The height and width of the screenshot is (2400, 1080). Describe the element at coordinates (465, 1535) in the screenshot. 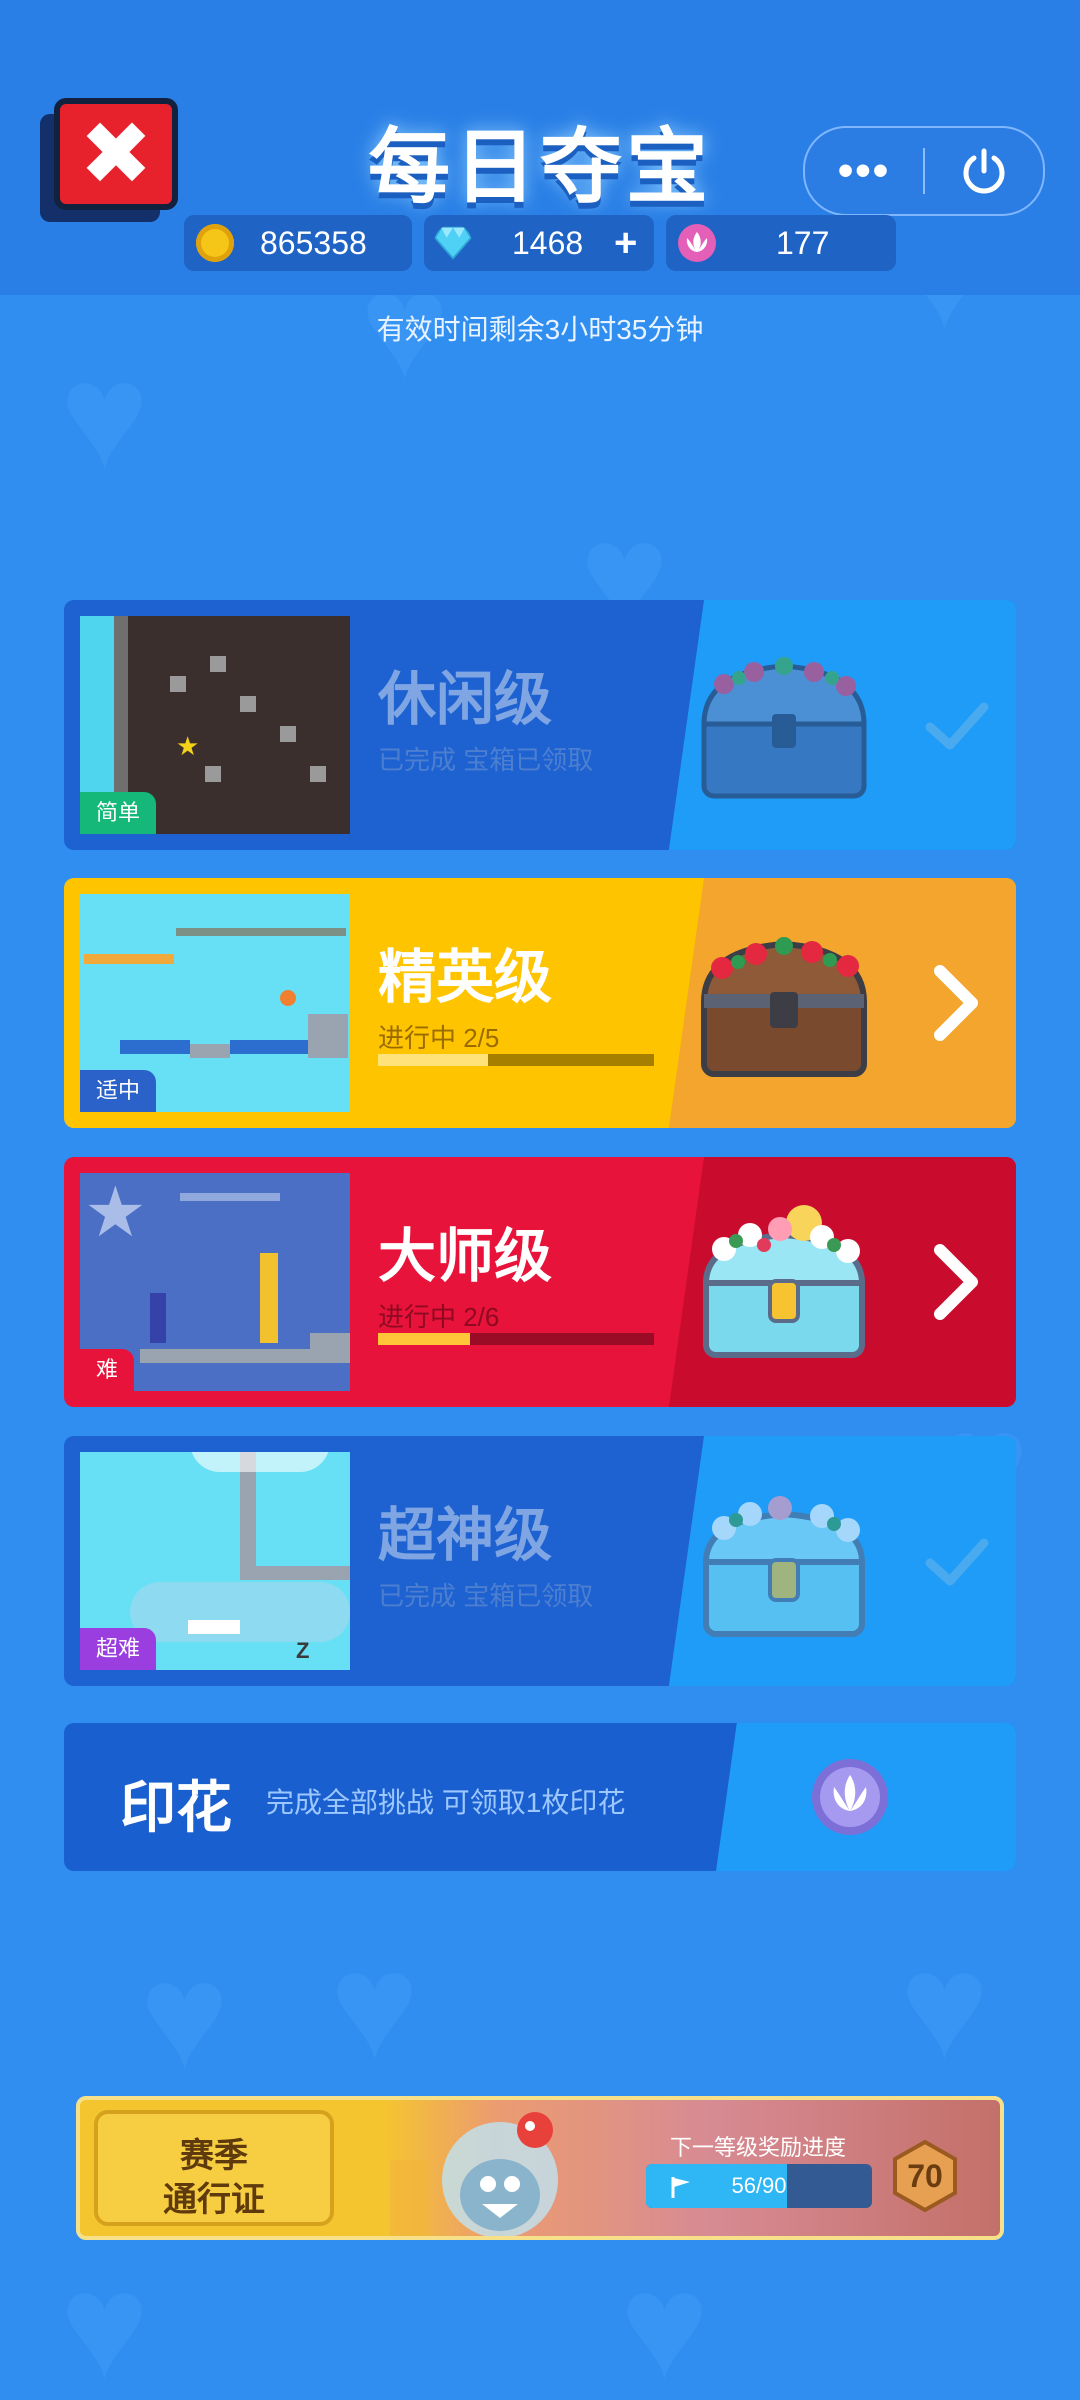

I see `level-name: 超神级` at that location.